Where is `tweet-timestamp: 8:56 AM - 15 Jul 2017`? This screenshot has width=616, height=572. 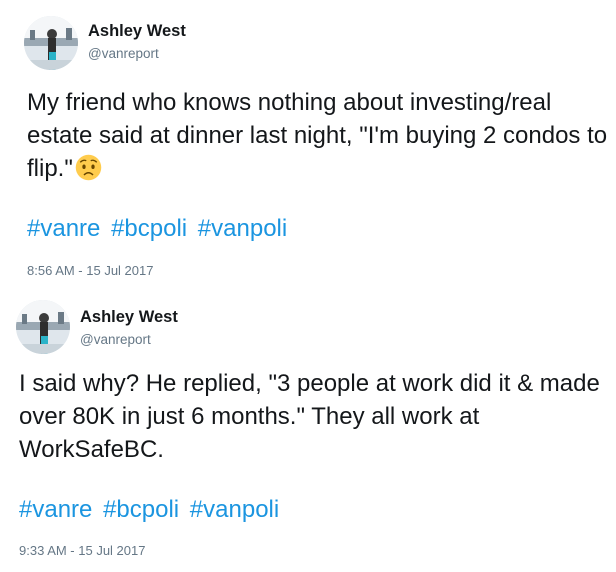 tweet-timestamp: 8:56 AM - 15 Jul 2017 is located at coordinates (90, 270).